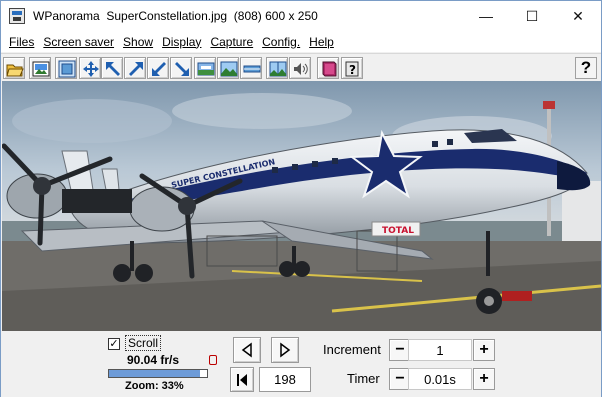 The image size is (602, 397). Describe the element at coordinates (285, 379) in the screenshot. I see `frame-number-field: 198` at that location.